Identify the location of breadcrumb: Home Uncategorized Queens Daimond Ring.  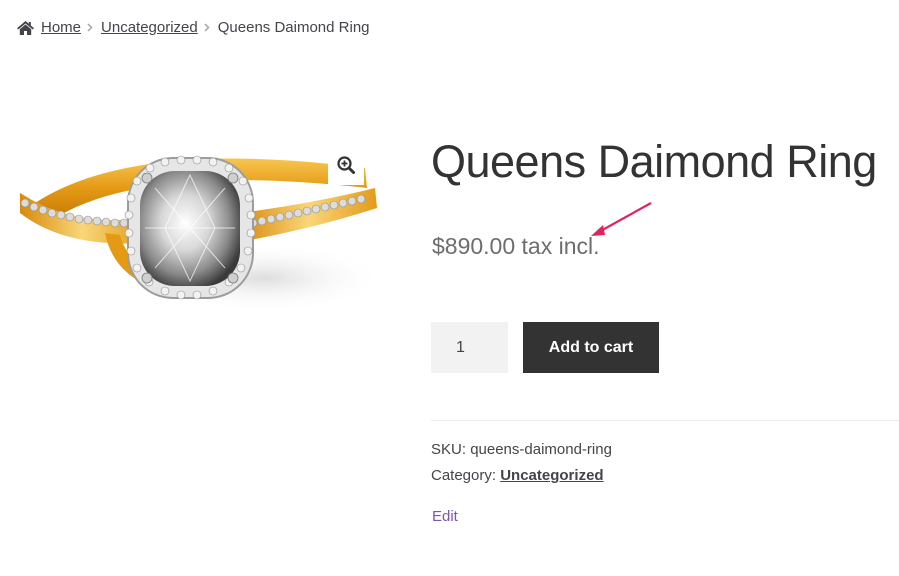
(193, 27).